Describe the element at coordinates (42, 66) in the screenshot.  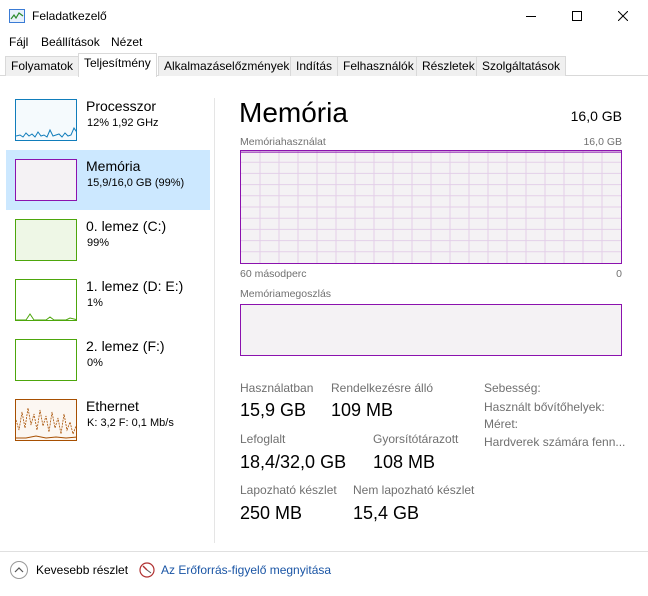
I see `tab-processes: Folyamatok` at that location.